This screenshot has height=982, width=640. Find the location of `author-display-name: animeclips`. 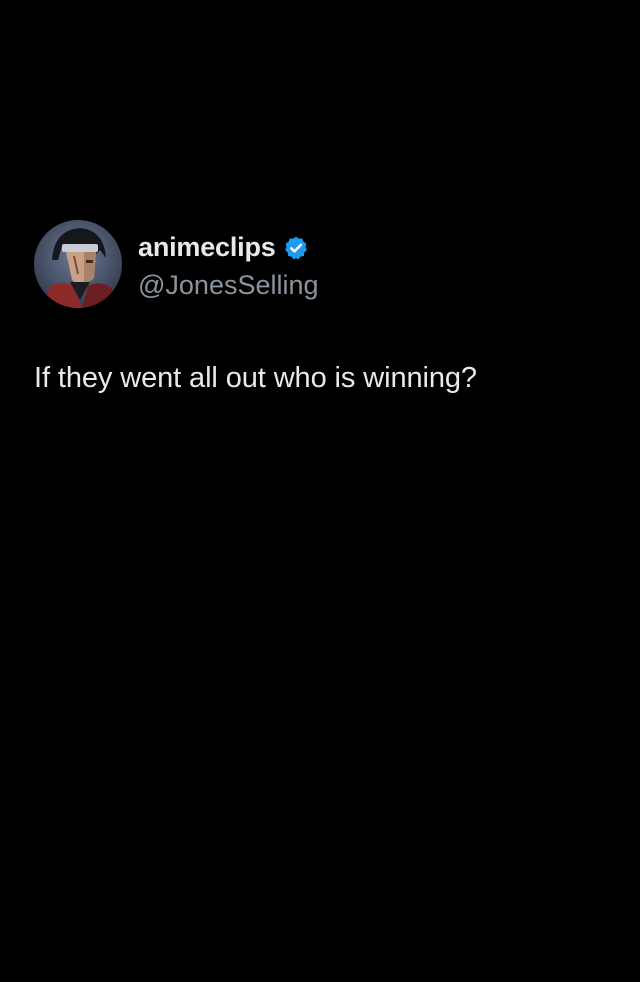

author-display-name: animeclips is located at coordinates (207, 247).